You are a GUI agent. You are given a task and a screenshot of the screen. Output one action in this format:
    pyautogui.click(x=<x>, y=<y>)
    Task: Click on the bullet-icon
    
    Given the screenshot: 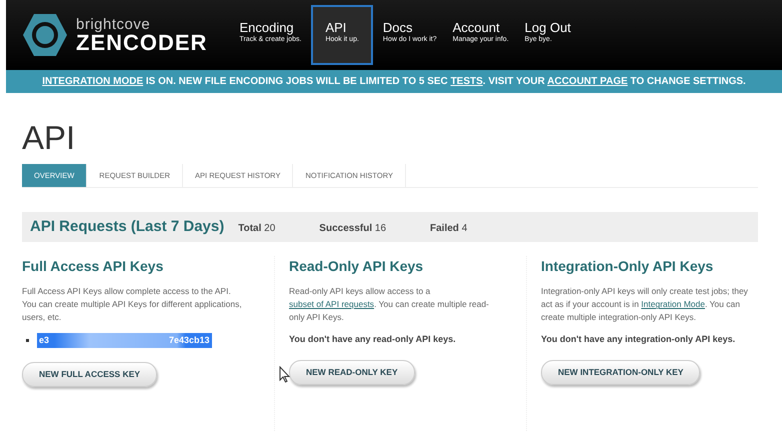 What is the action you would take?
    pyautogui.click(x=27, y=340)
    